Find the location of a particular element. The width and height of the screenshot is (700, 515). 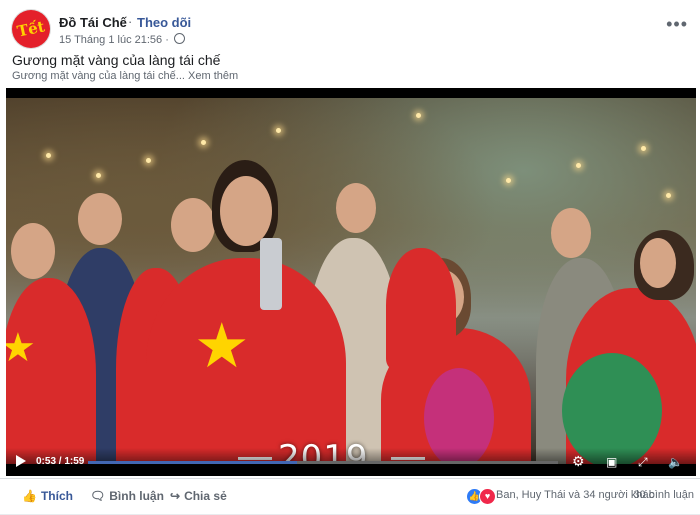

video-time: 0:53 / 1:59 is located at coordinates (60, 461).